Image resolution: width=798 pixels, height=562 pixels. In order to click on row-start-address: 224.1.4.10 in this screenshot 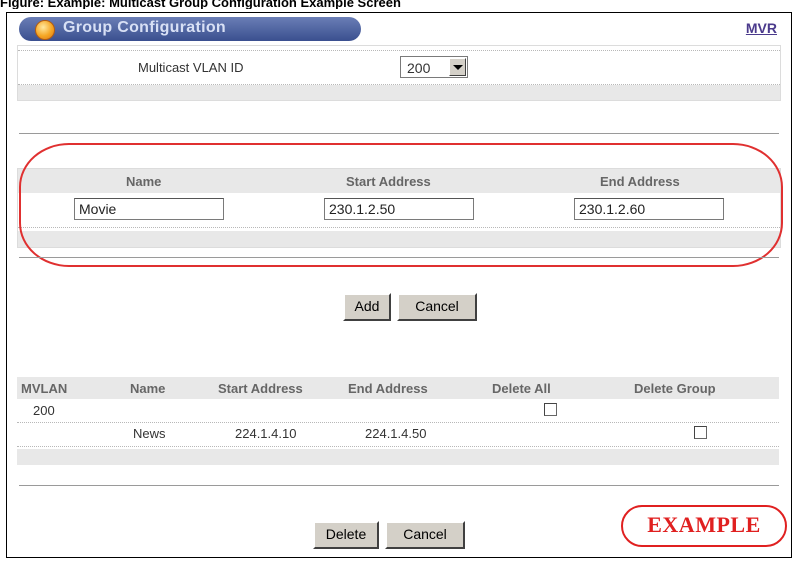, I will do `click(266, 433)`.